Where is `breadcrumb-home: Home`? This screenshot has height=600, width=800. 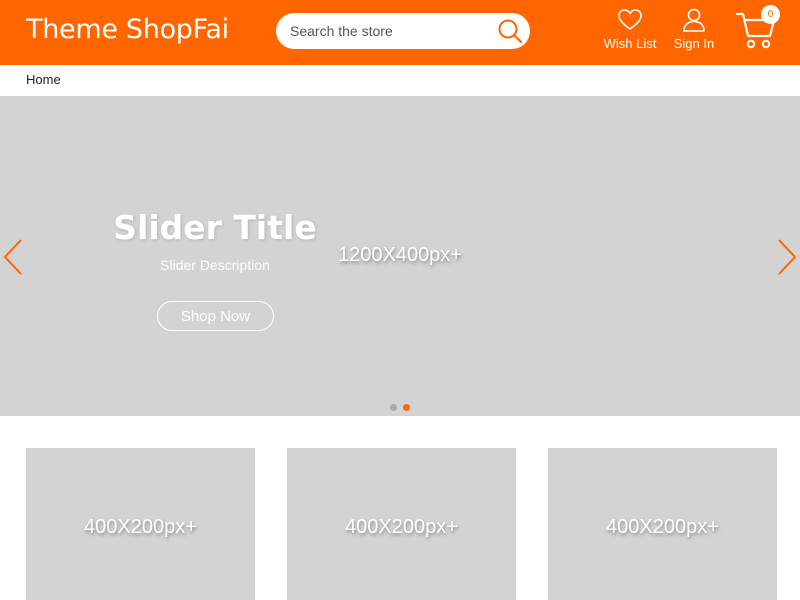 breadcrumb-home: Home is located at coordinates (43, 79).